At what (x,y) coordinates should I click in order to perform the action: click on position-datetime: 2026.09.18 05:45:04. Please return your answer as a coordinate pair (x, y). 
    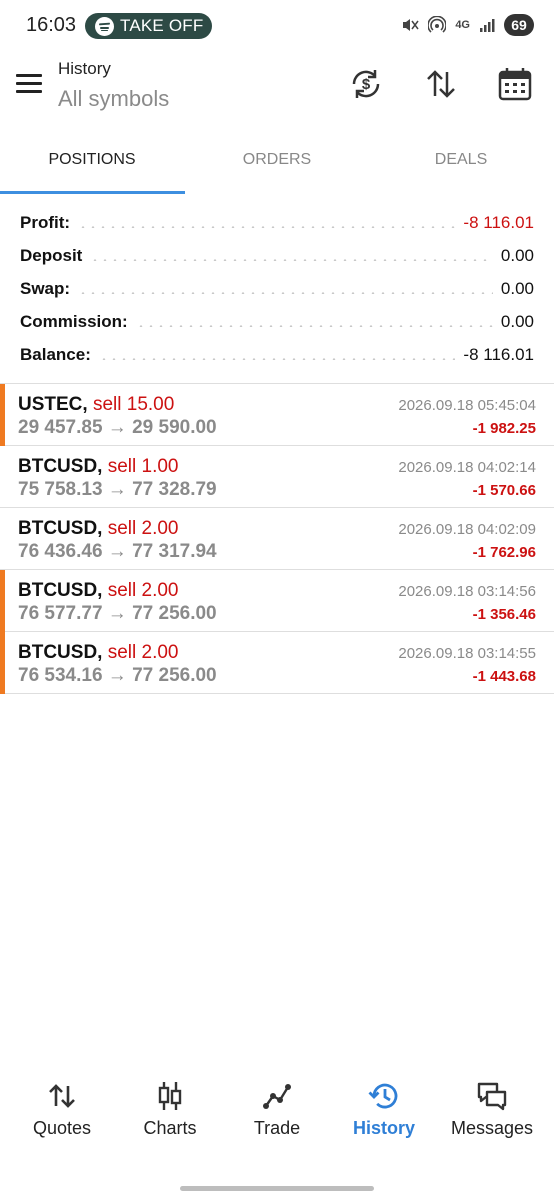
    Looking at the image, I should click on (467, 405).